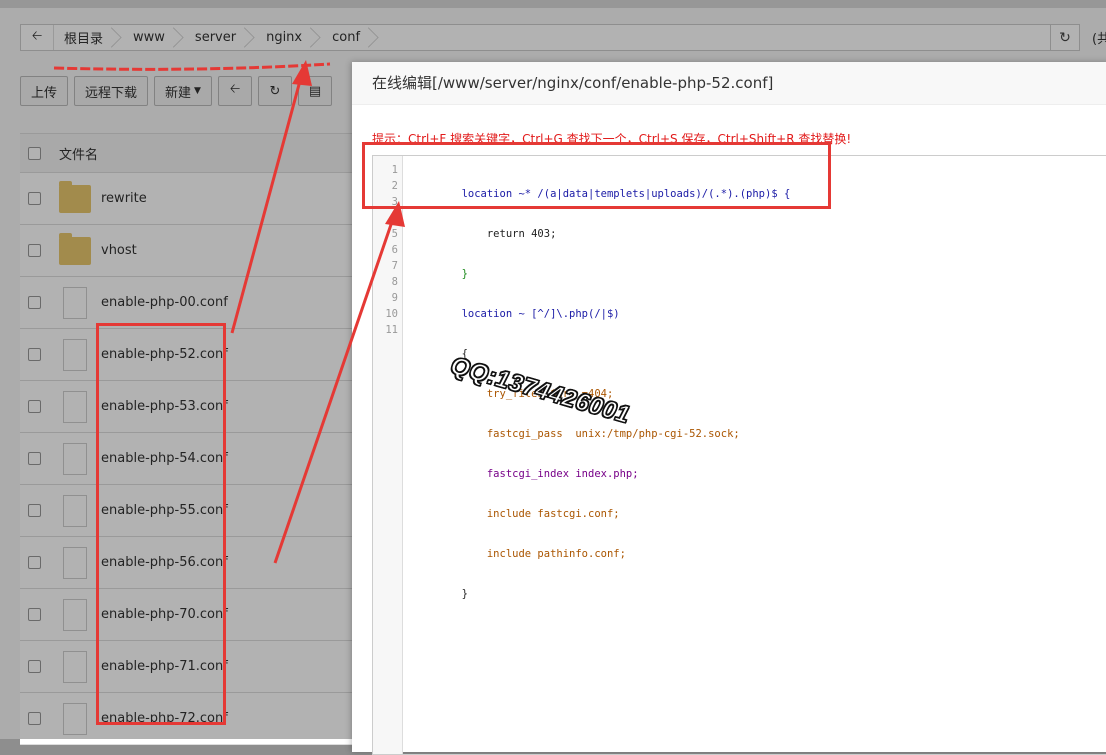 The height and width of the screenshot is (755, 1106). What do you see at coordinates (394, 282) in the screenshot?
I see `line-number: 8` at bounding box center [394, 282].